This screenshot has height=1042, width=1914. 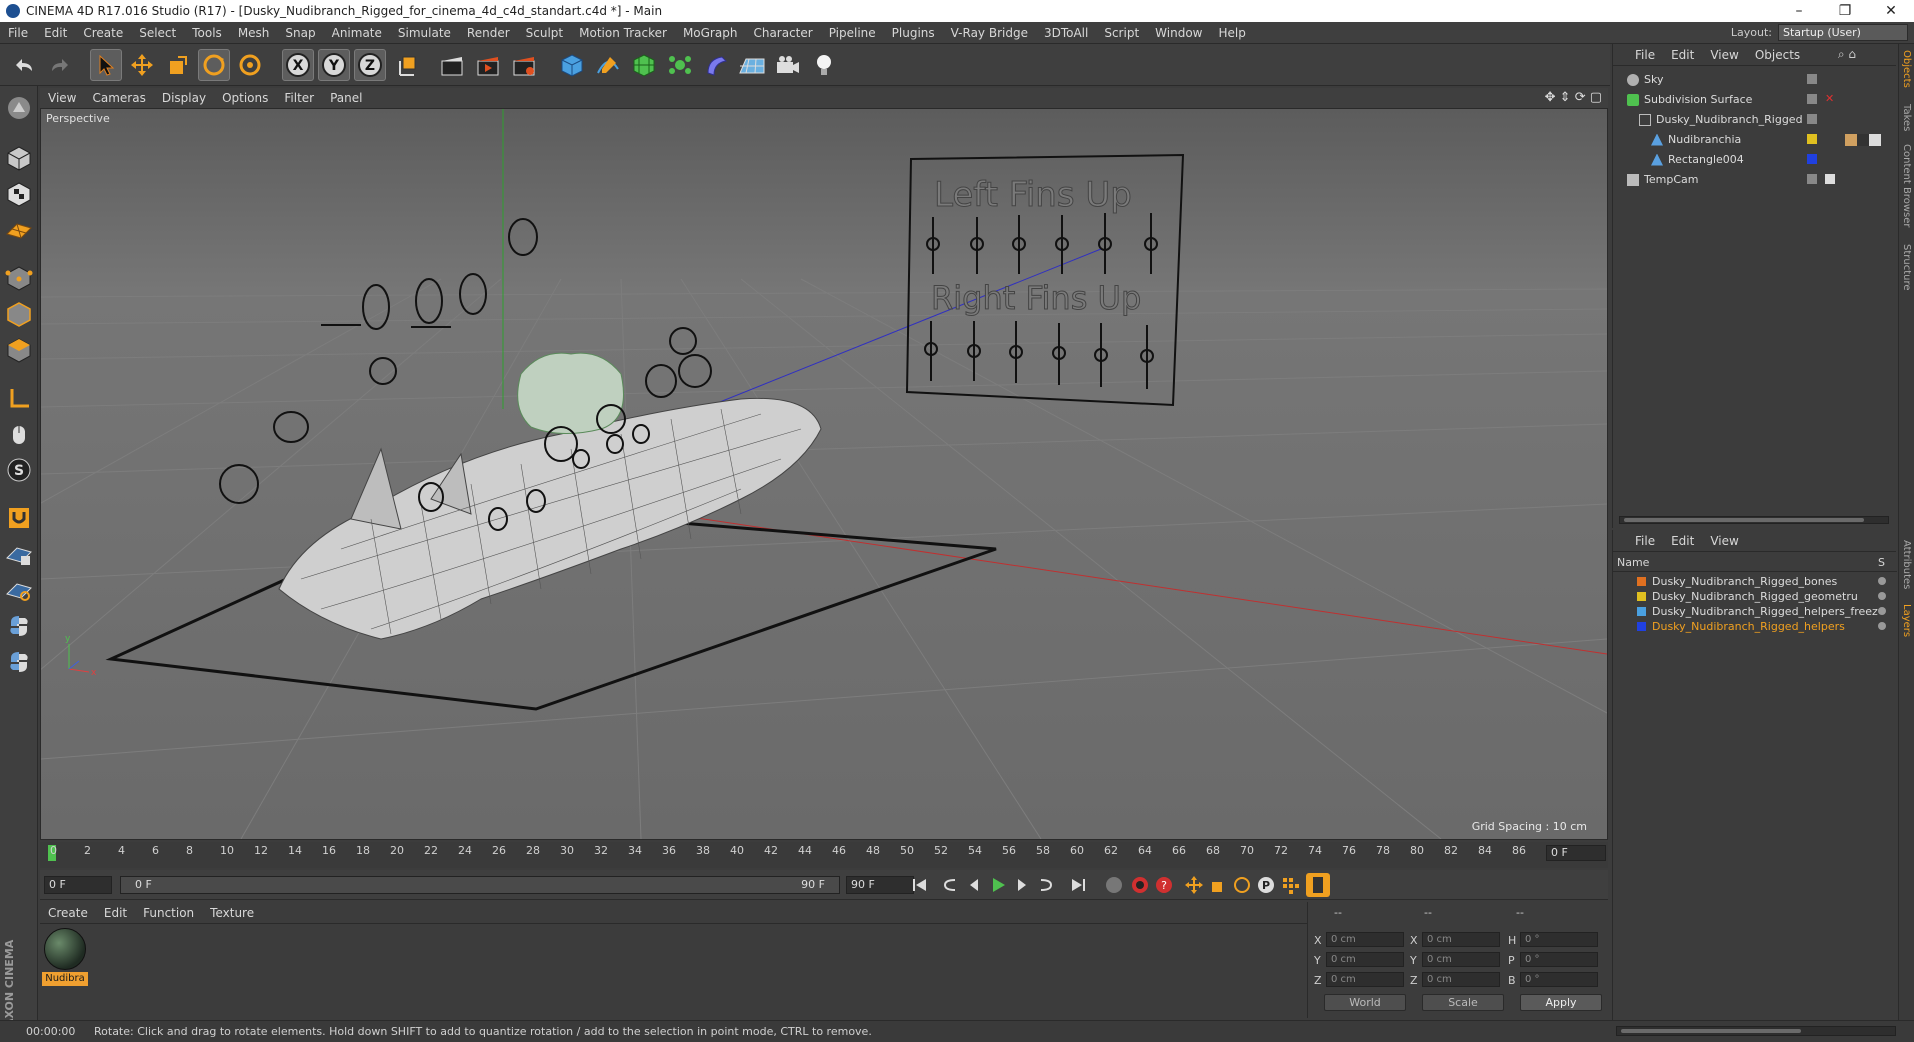 What do you see at coordinates (1682, 541) in the screenshot?
I see `layer-menu-edit: Edit` at bounding box center [1682, 541].